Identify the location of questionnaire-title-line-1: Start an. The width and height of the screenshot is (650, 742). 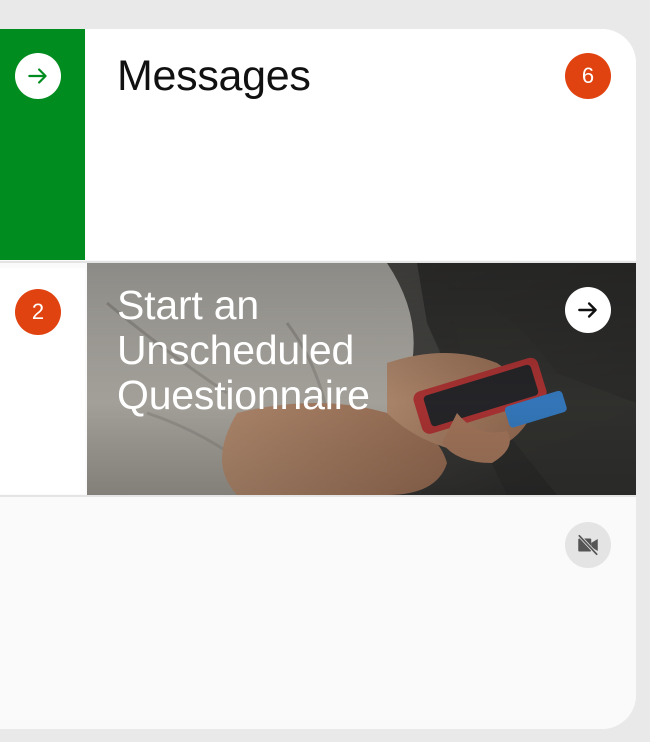
(188, 305).